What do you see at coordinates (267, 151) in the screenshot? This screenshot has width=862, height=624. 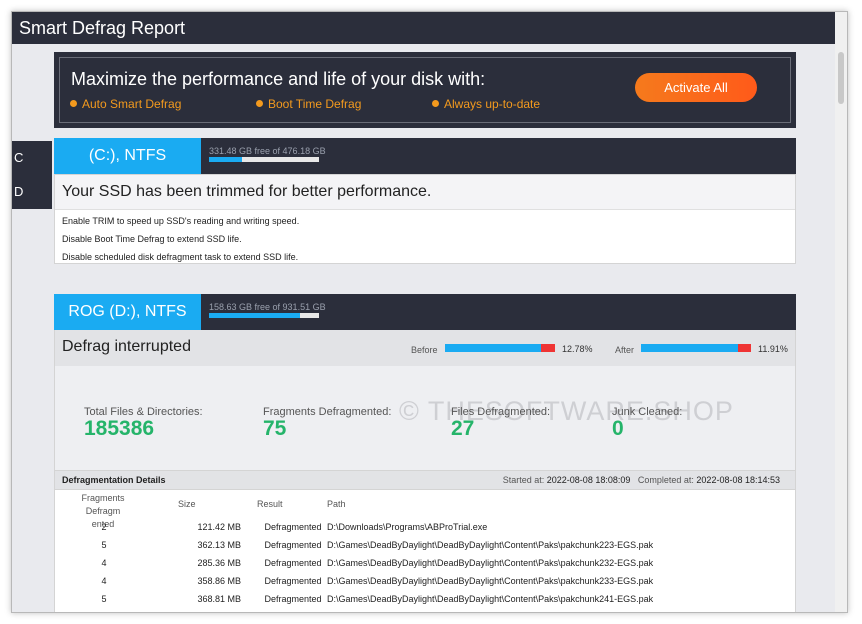 I see `drive-c-space: 331.48 GB free of 476.18 GB` at bounding box center [267, 151].